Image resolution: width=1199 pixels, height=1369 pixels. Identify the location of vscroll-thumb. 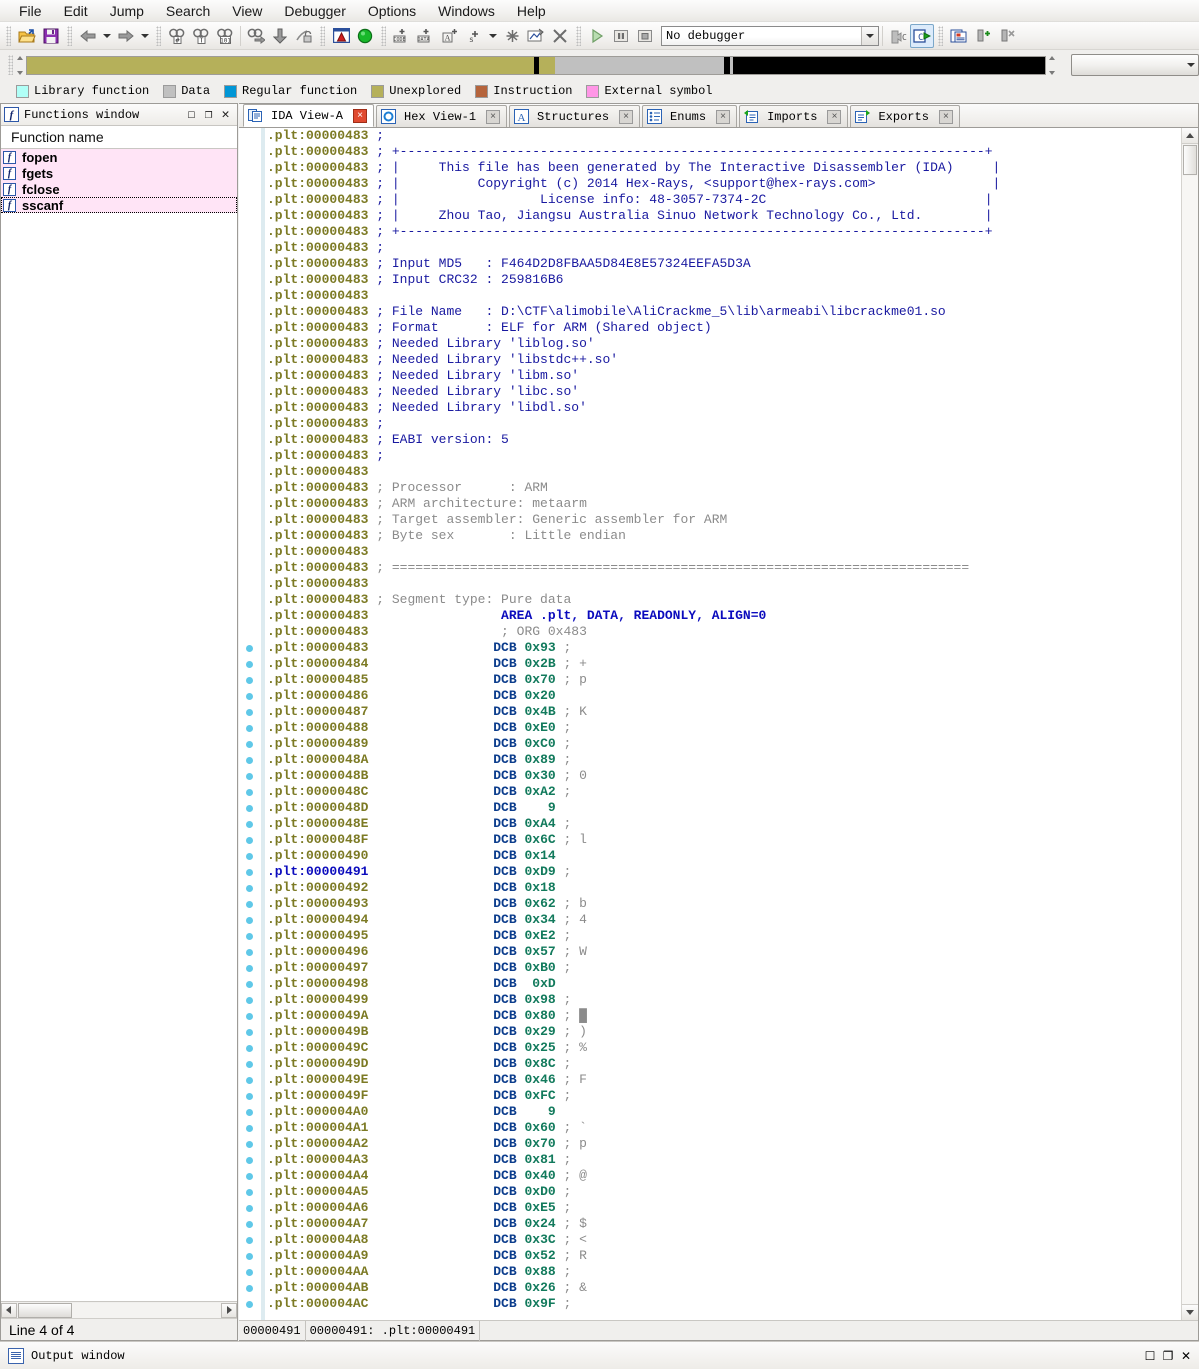
(1190, 160).